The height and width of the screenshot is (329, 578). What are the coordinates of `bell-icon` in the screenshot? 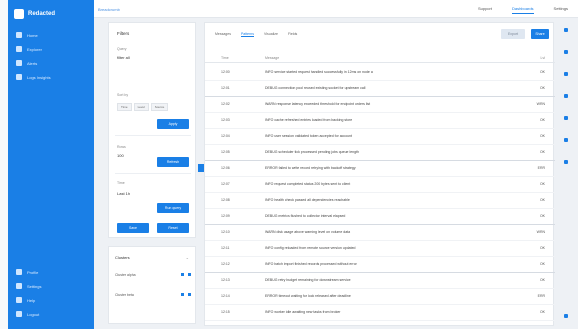 It's located at (19, 63).